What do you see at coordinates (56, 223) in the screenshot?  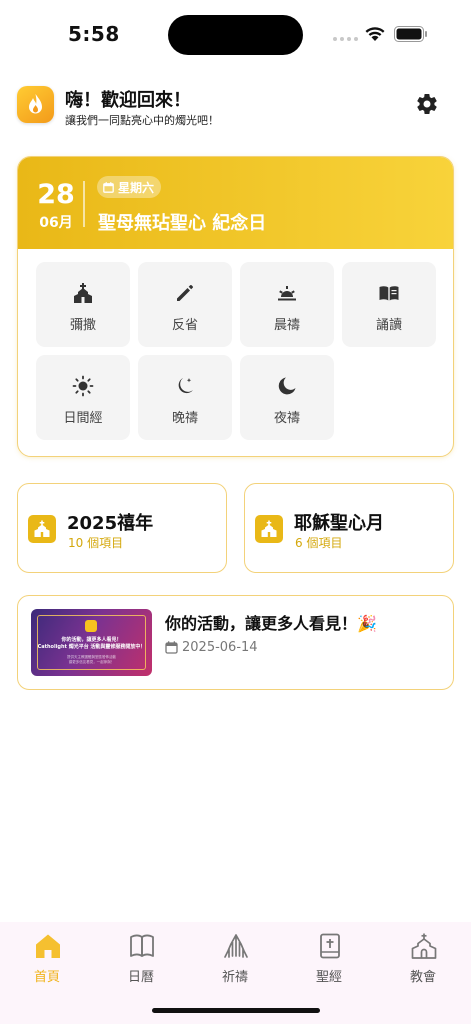 I see `feast-month: 06月` at bounding box center [56, 223].